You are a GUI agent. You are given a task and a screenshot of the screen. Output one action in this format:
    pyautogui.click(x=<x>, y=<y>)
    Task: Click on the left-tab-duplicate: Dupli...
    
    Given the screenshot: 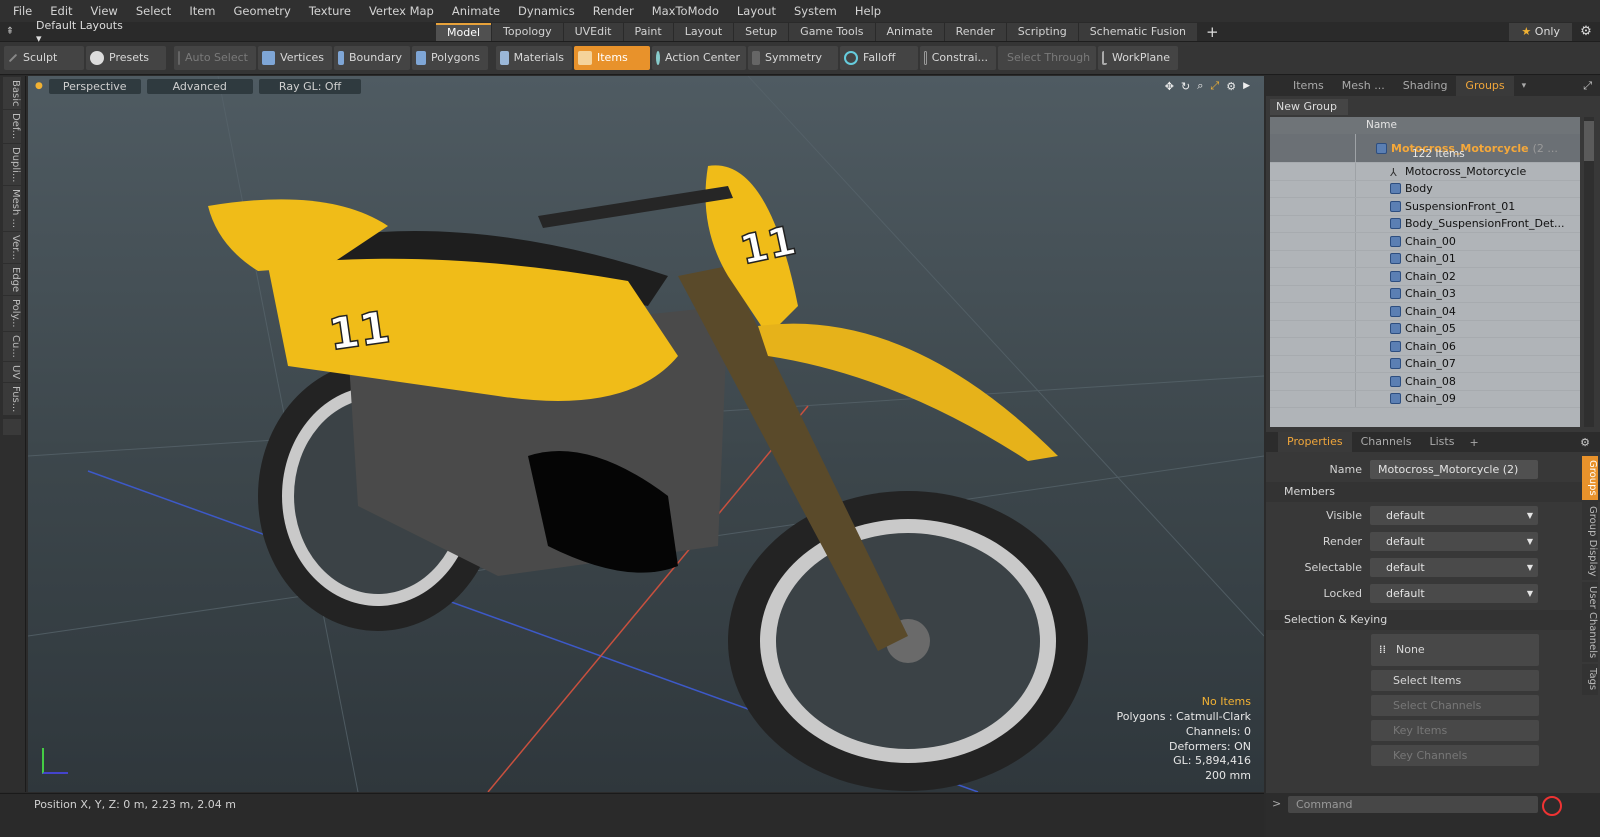 What is the action you would take?
    pyautogui.click(x=12, y=164)
    